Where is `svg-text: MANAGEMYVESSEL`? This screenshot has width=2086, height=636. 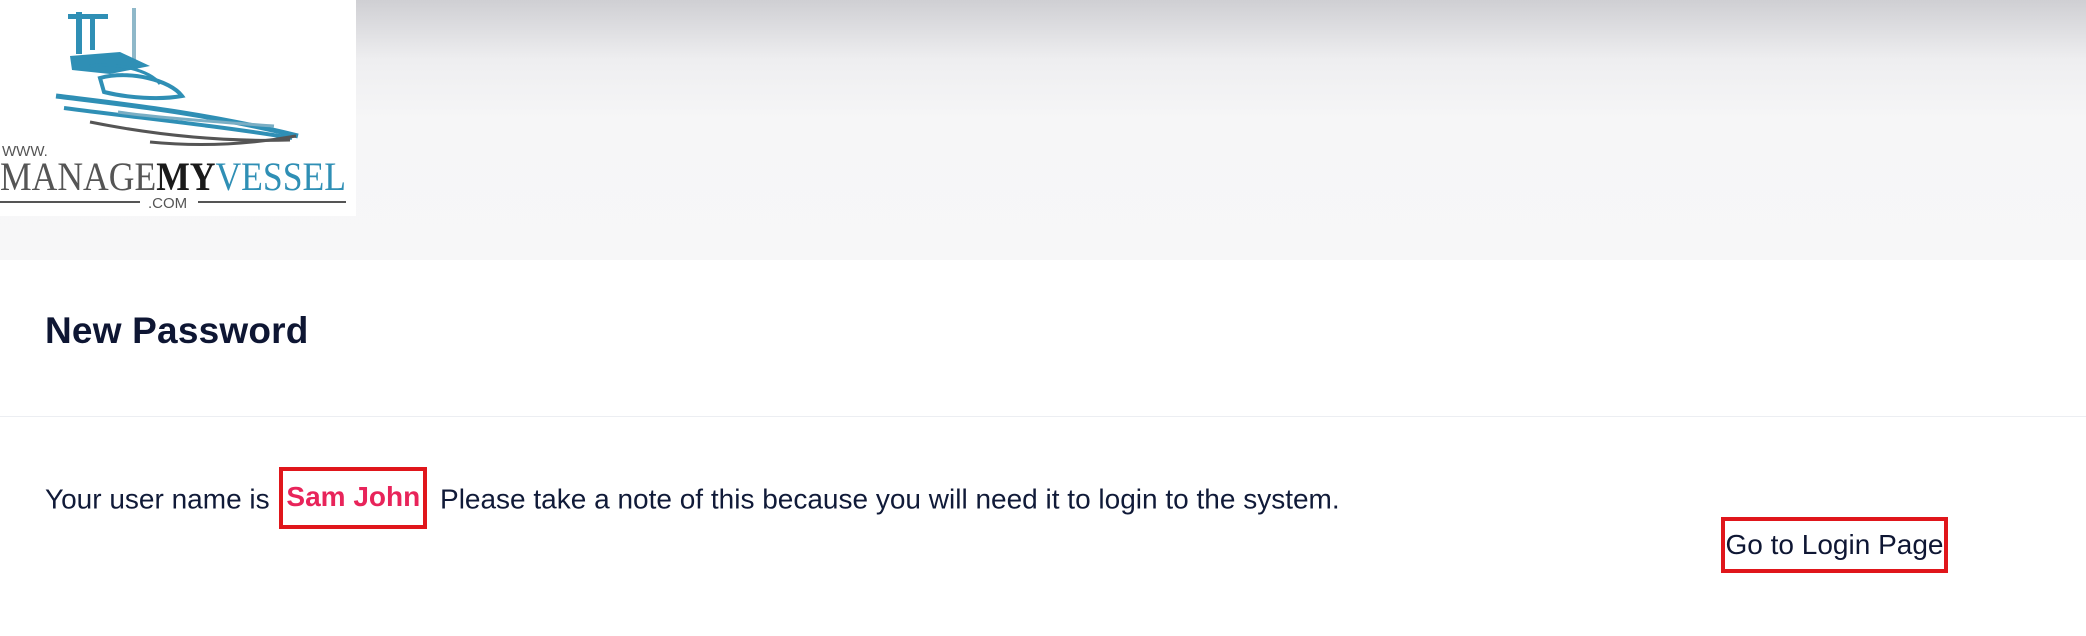
svg-text: MANAGEMYVESSEL is located at coordinates (173, 176).